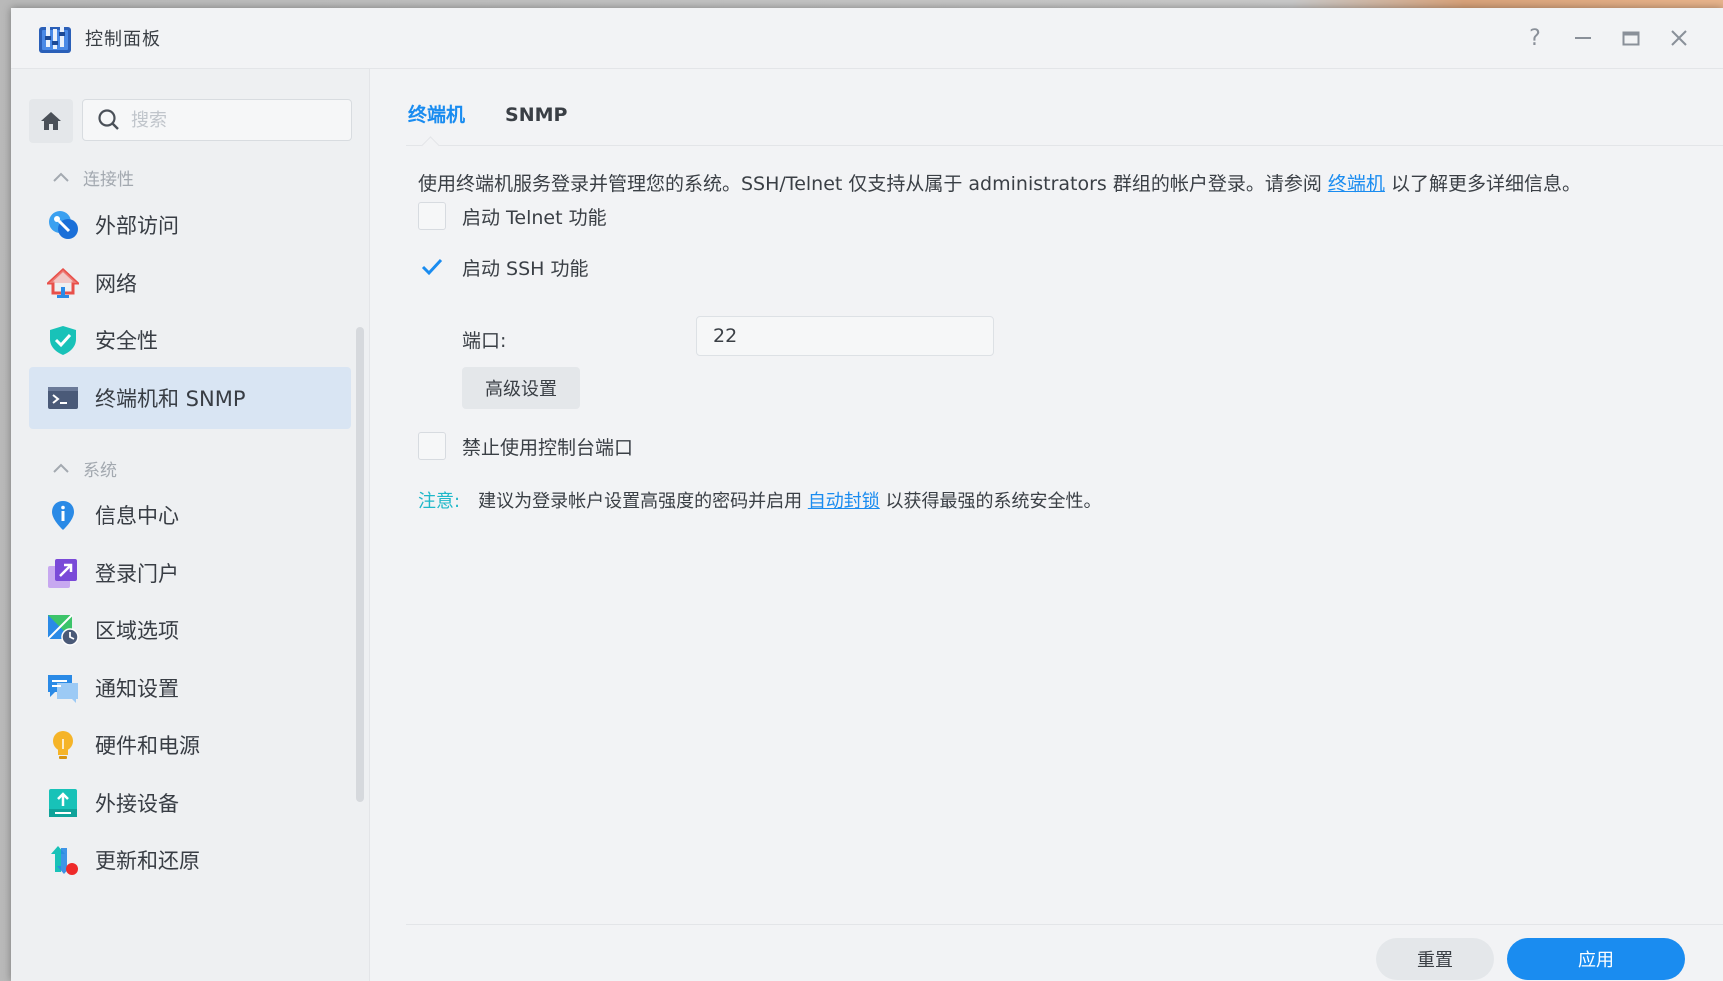 This screenshot has width=1723, height=981. I want to click on ssh-checkbox, so click(432, 267).